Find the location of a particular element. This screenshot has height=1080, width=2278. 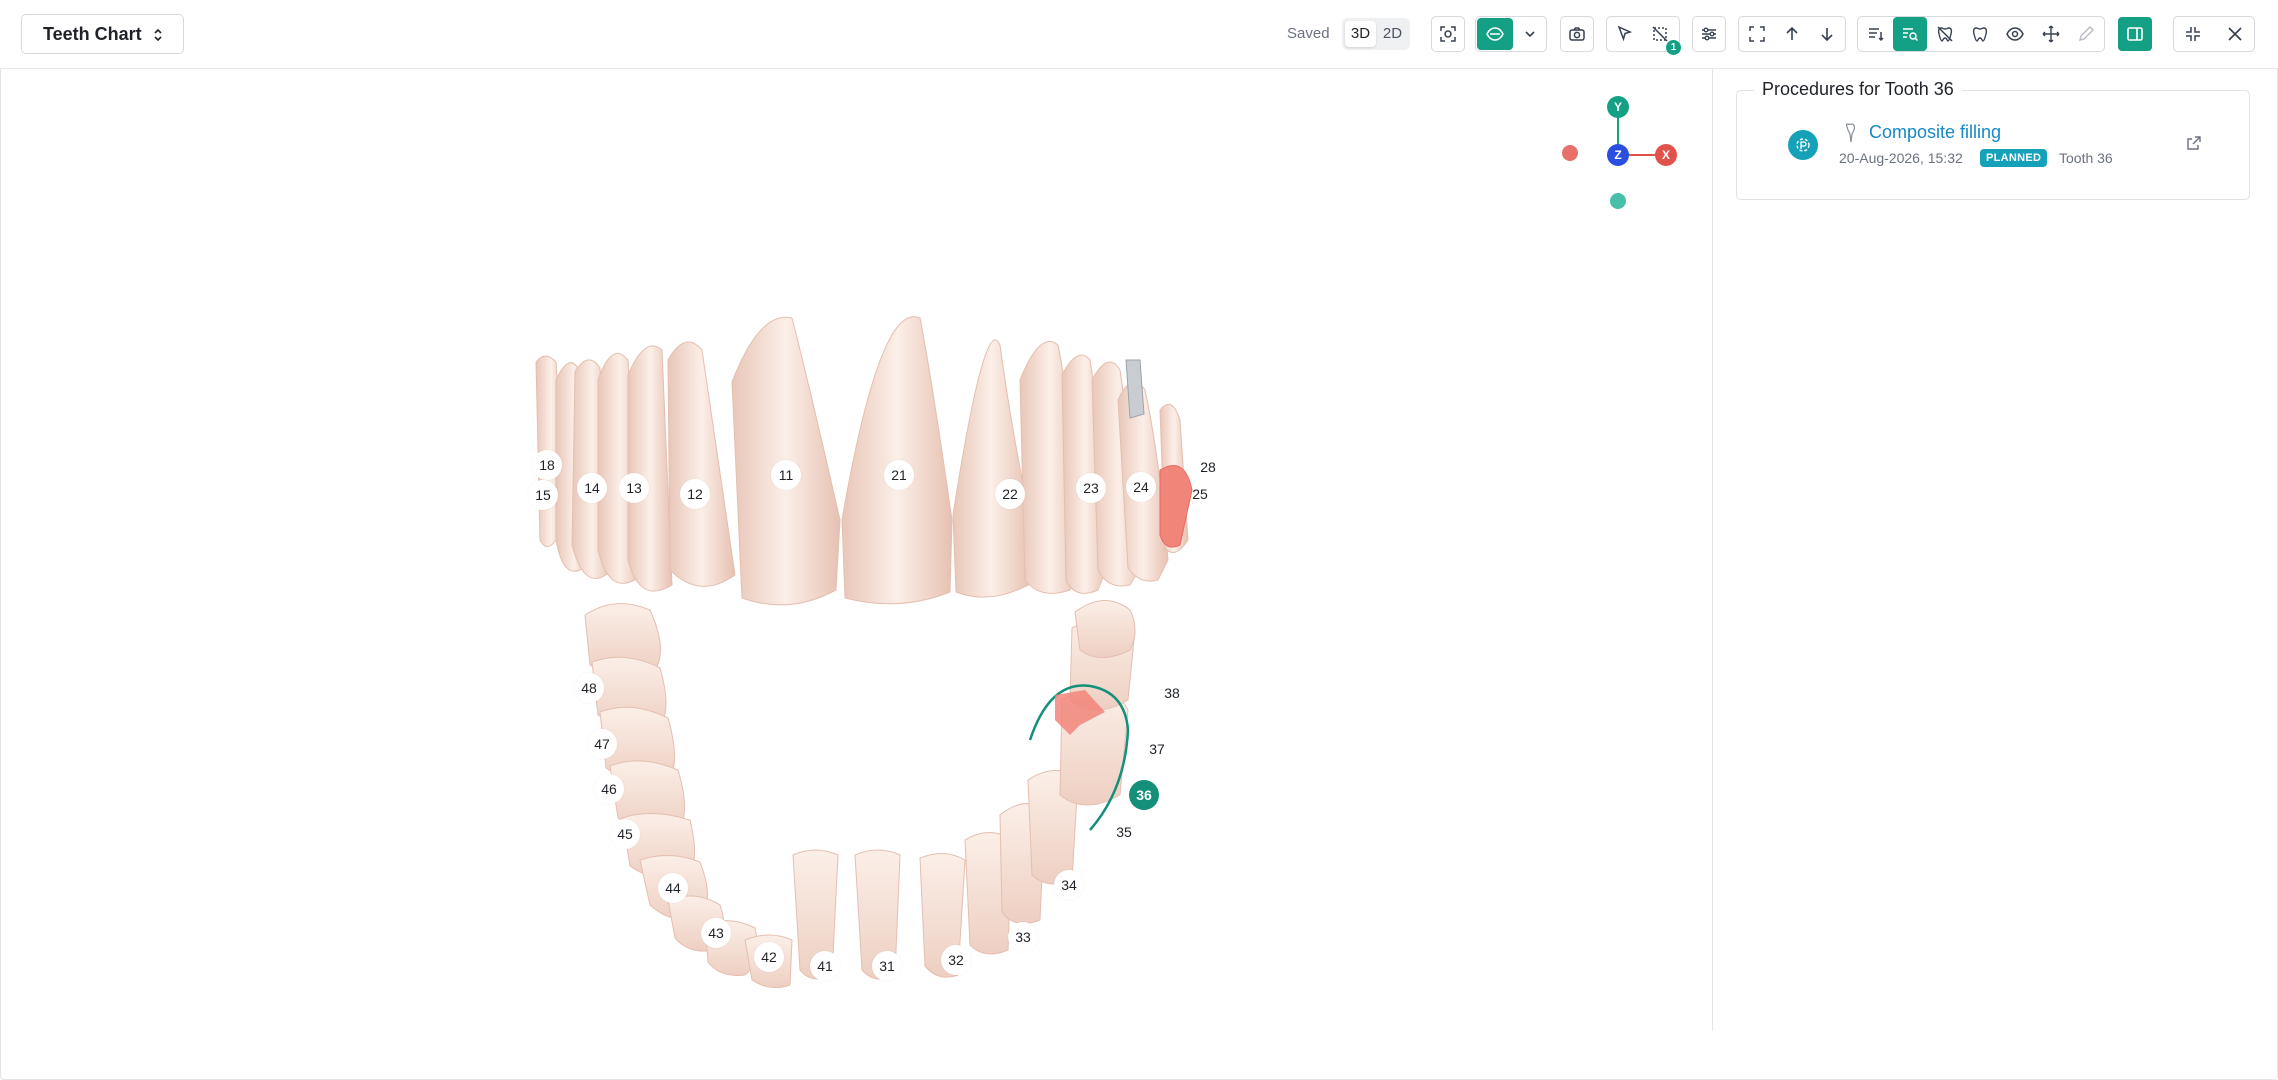

tooth-label-25: 25 is located at coordinates (1200, 494).